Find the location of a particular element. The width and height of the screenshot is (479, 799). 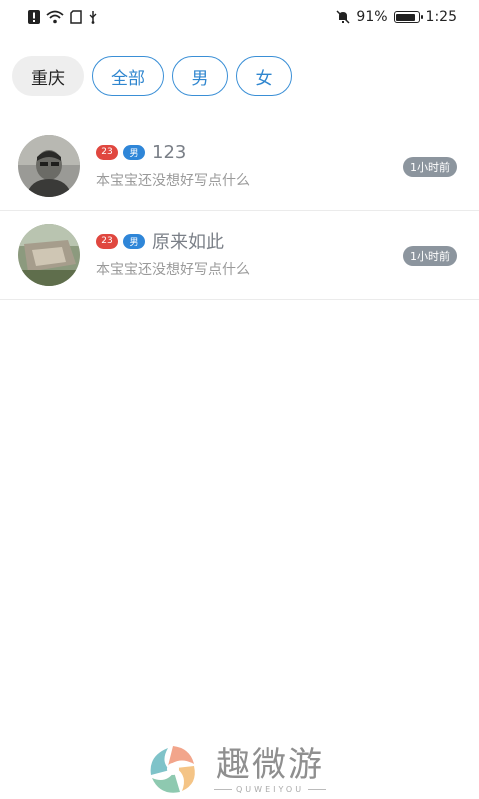

user-row: 23 男 123 本宝宝还没想好写点什么 1小时前 is located at coordinates (239, 166).